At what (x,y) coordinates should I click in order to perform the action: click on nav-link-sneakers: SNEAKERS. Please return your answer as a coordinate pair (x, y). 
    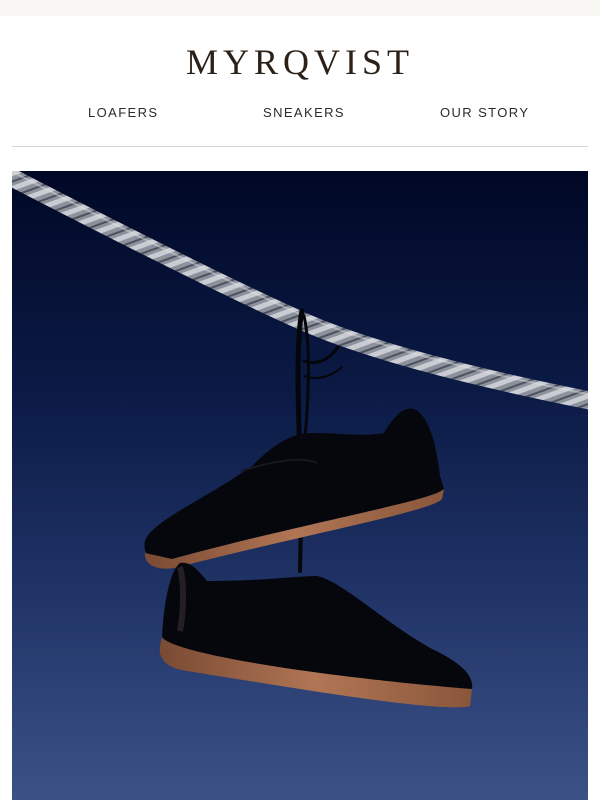
    Looking at the image, I should click on (304, 113).